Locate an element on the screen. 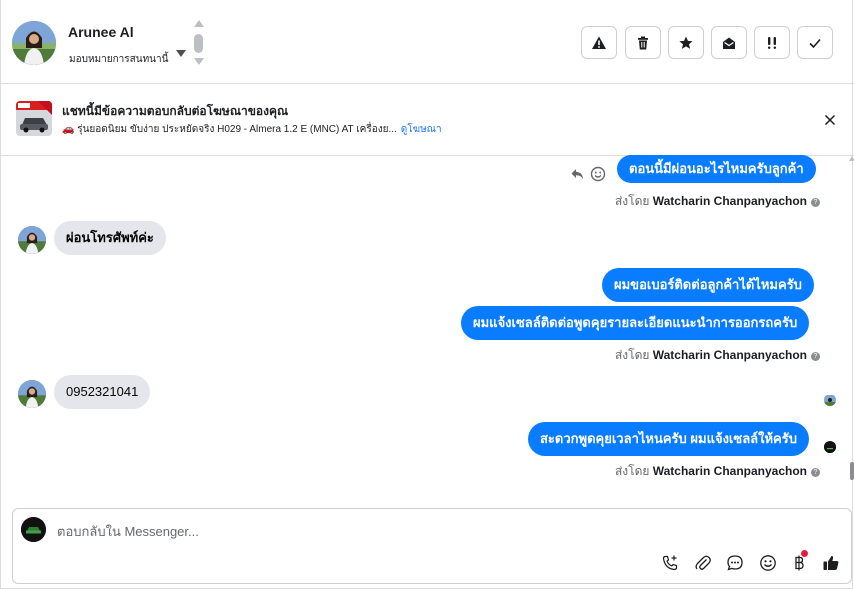  like-button is located at coordinates (831, 563).